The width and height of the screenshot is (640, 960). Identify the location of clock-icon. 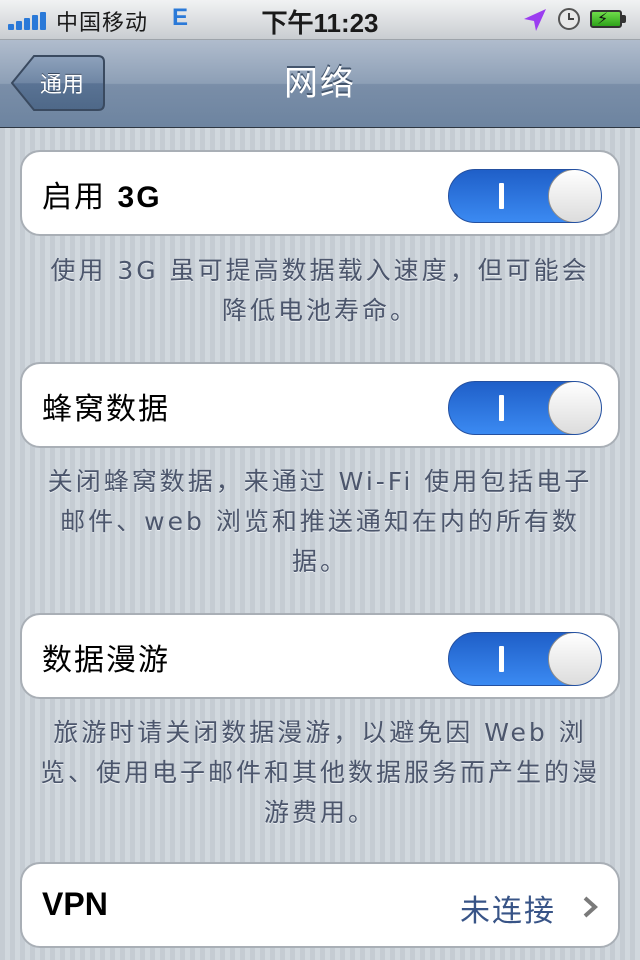
(569, 19).